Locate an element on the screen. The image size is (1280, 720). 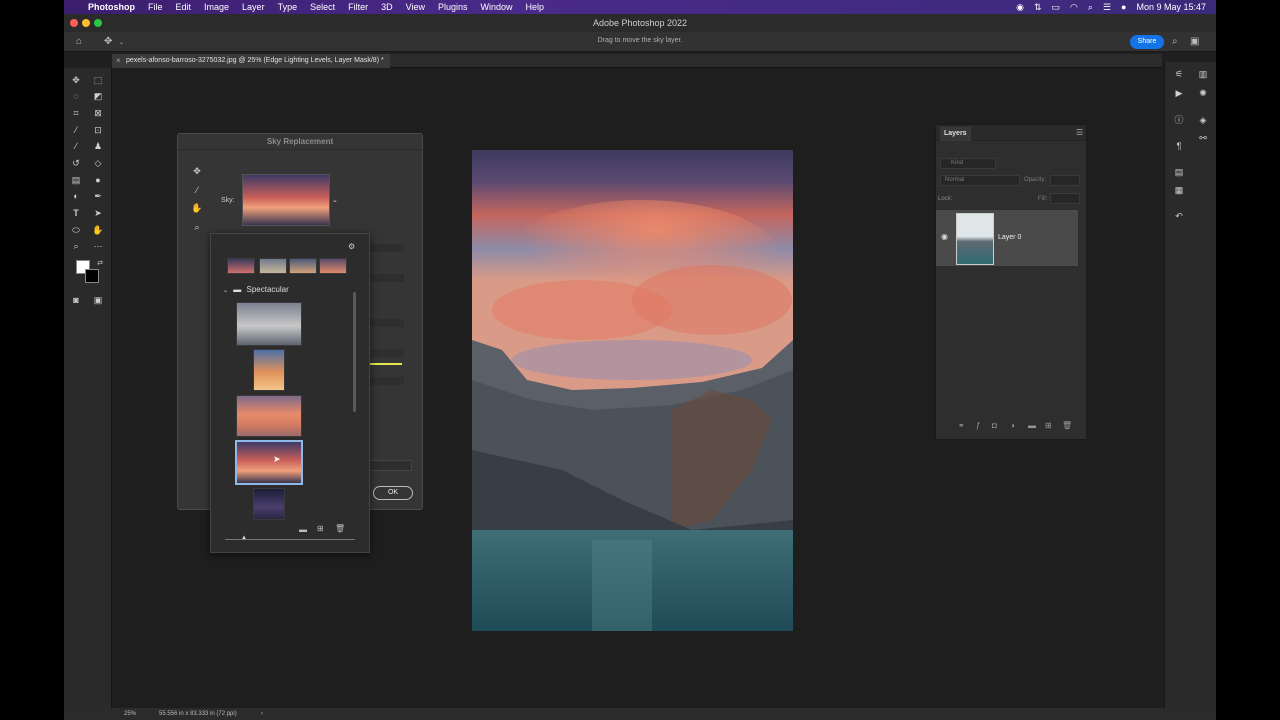
zoom-window-icon is located at coordinates (98, 23).